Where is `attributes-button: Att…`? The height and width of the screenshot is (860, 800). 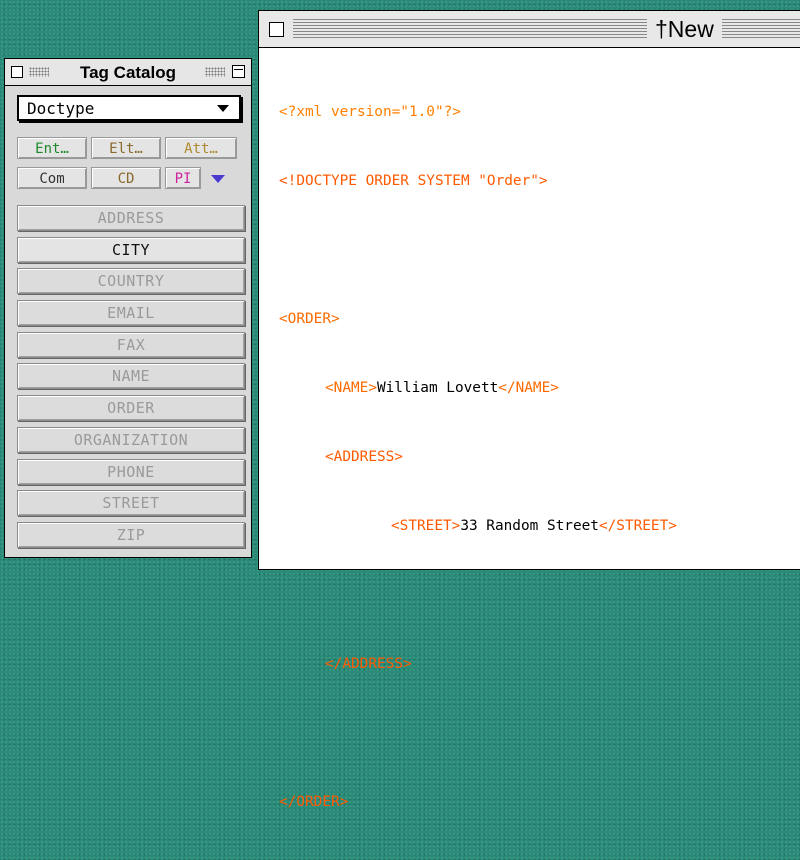 attributes-button: Att… is located at coordinates (201, 148).